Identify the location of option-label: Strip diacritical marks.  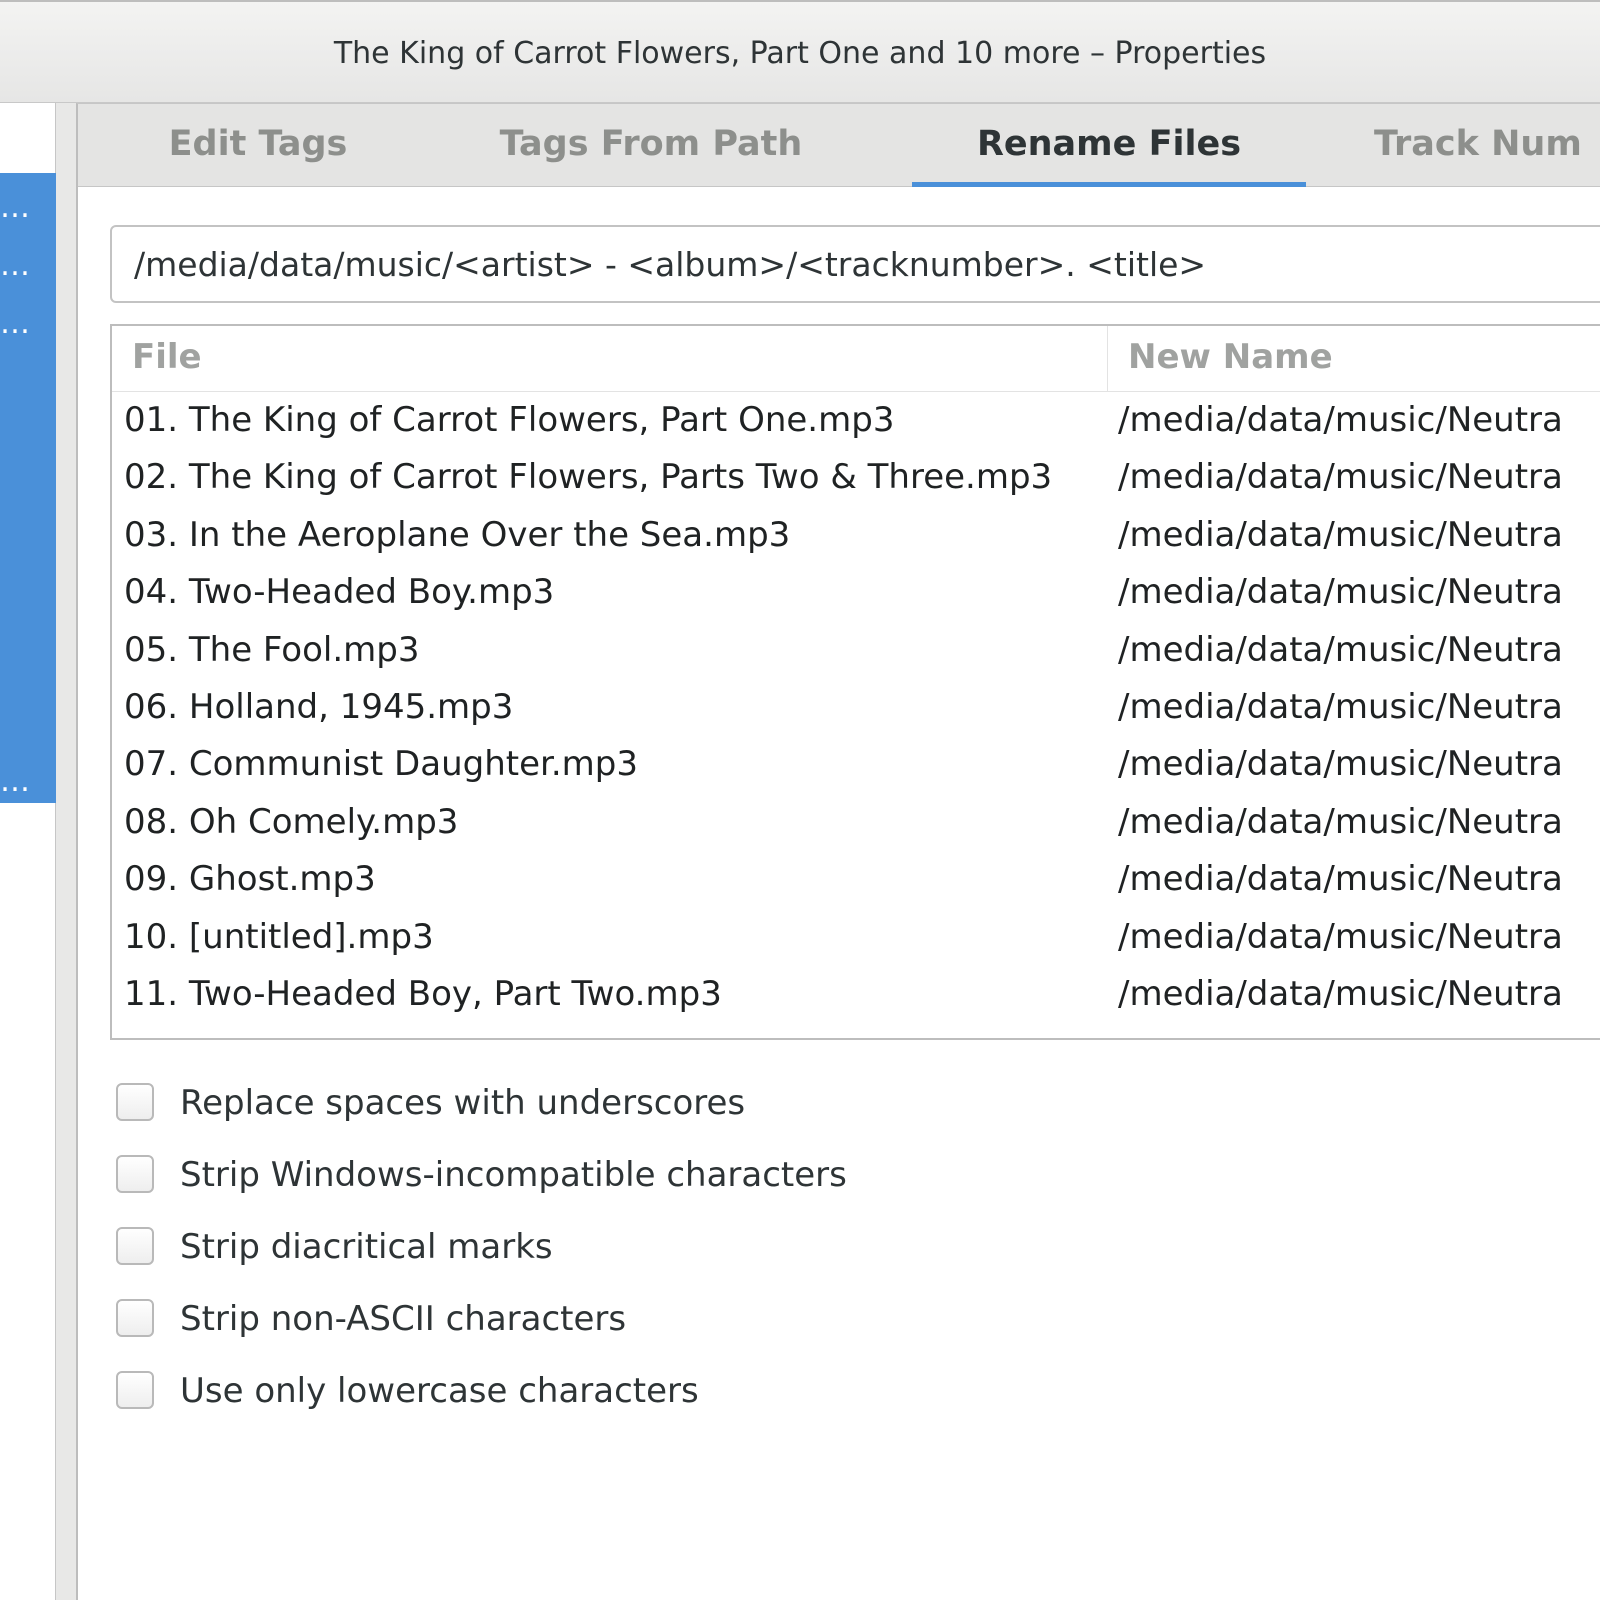
(366, 1247).